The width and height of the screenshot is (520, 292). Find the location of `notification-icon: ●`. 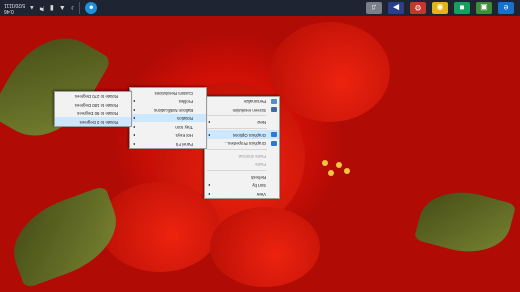

notification-icon: ● is located at coordinates (91, 8).